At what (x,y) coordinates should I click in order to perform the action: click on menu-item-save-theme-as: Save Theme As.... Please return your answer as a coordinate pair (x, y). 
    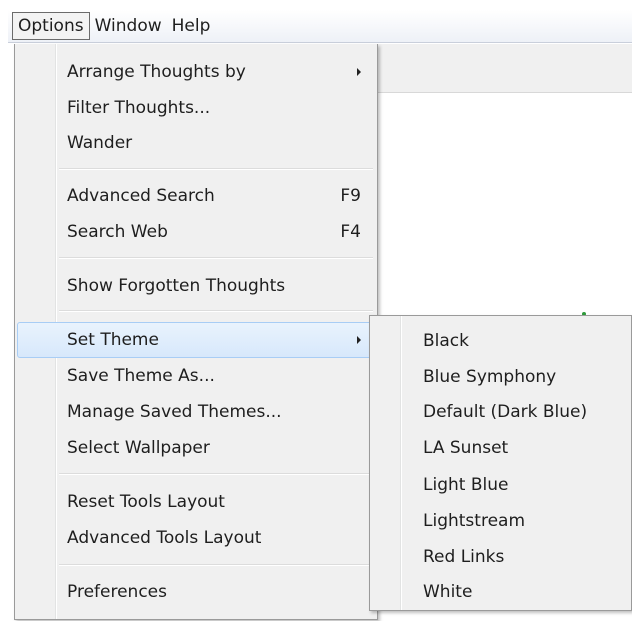
    Looking at the image, I should click on (196, 376).